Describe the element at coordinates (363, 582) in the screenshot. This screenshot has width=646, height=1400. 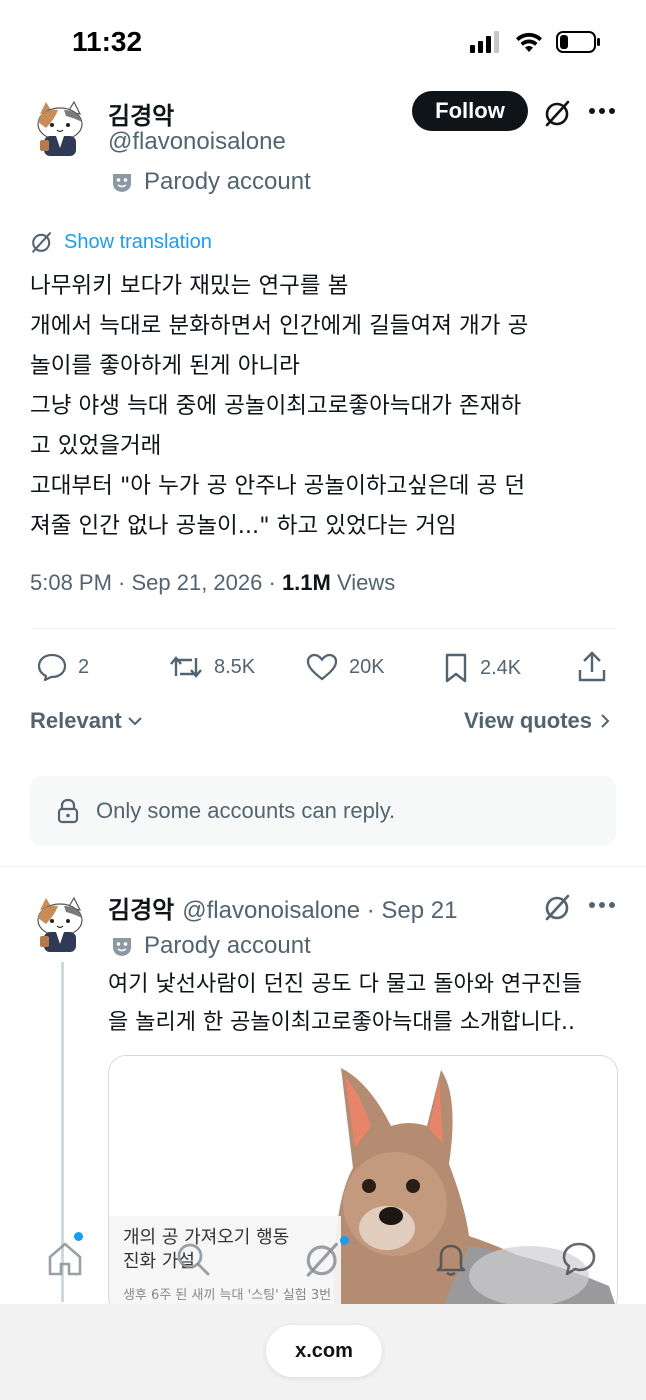
I see `views-label: Views` at that location.